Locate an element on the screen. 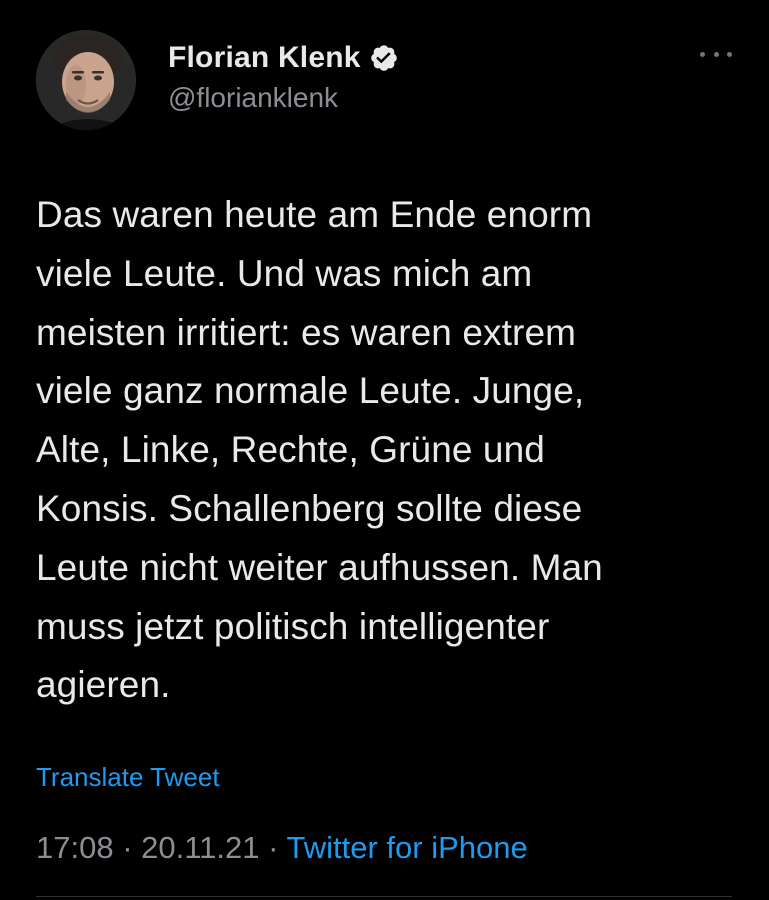  author-name-row: Florian Klenk is located at coordinates (283, 58).